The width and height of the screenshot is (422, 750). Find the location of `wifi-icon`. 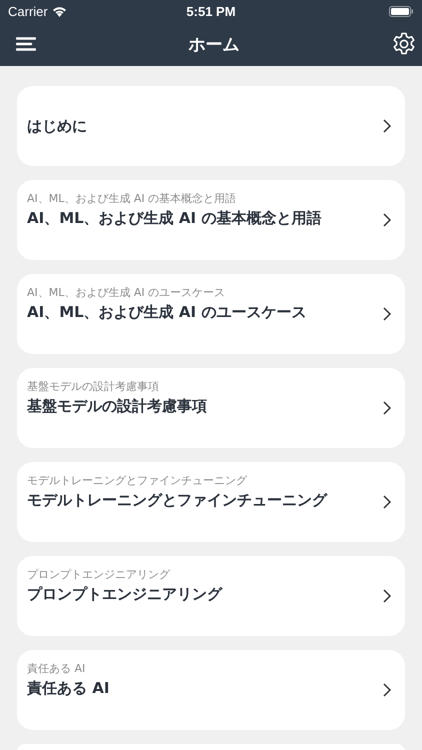

wifi-icon is located at coordinates (59, 11).